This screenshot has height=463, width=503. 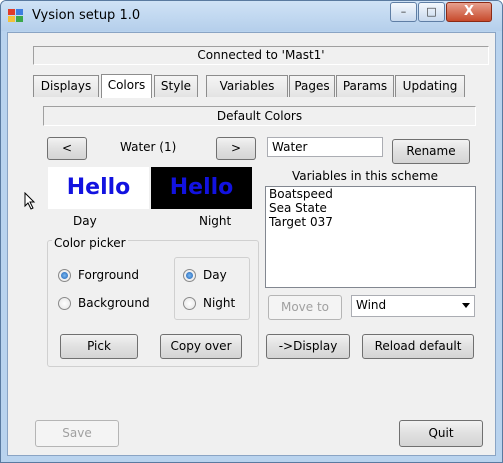 I want to click on move-target-value: Wind, so click(x=371, y=305).